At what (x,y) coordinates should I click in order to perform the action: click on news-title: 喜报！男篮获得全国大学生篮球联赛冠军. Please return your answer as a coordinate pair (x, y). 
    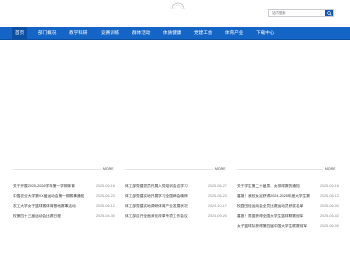
    Looking at the image, I should click on (276, 216).